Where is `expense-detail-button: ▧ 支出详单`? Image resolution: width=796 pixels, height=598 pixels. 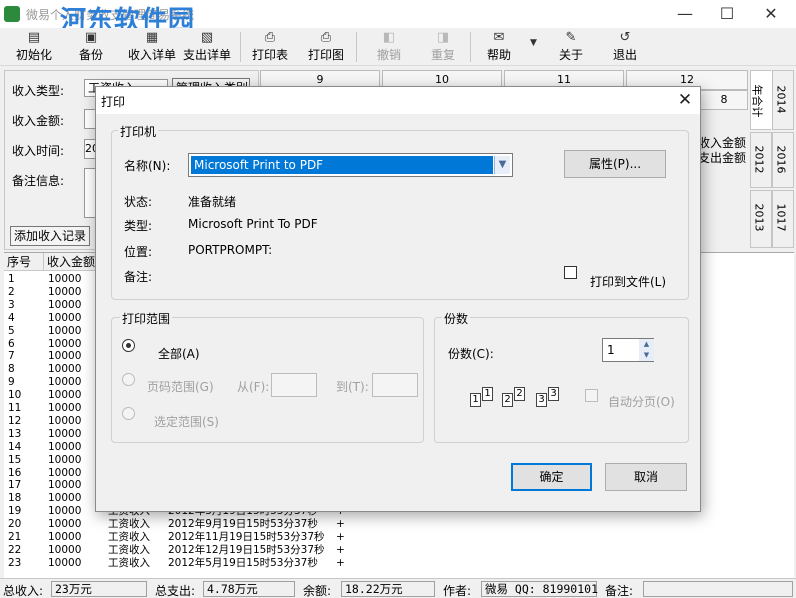 expense-detail-button: ▧ 支出详单 is located at coordinates (207, 47).